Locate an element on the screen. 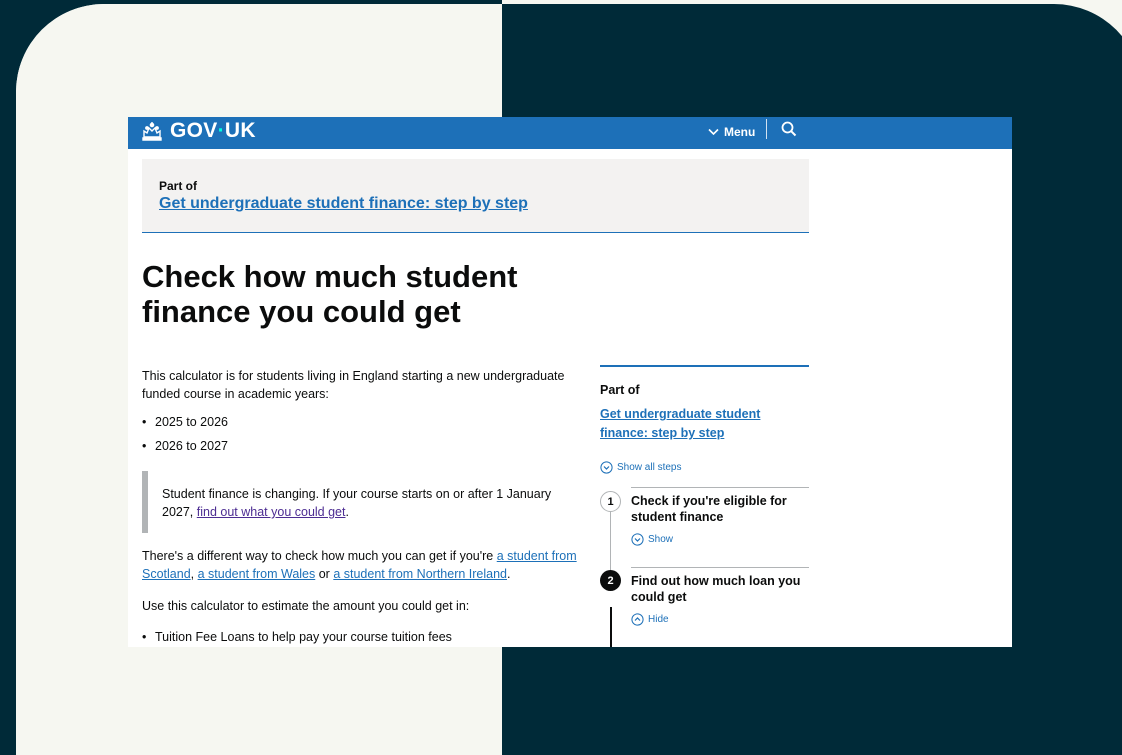 This screenshot has height=755, width=1122. step-number-1: 1 is located at coordinates (610, 501).